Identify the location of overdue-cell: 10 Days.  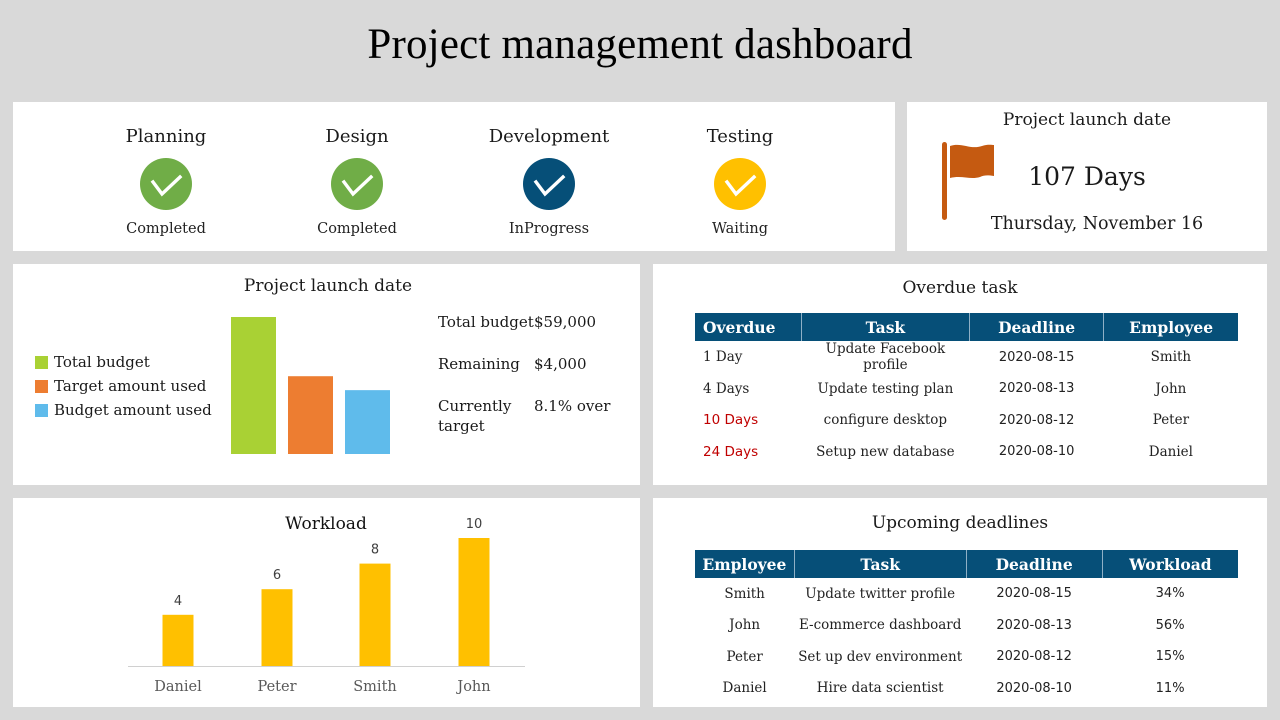
(731, 420).